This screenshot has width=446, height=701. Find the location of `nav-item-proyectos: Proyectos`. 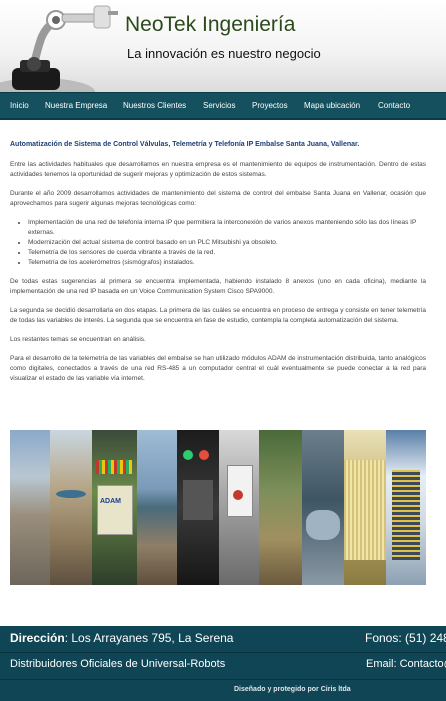

nav-item-proyectos: Proyectos is located at coordinates (270, 105).